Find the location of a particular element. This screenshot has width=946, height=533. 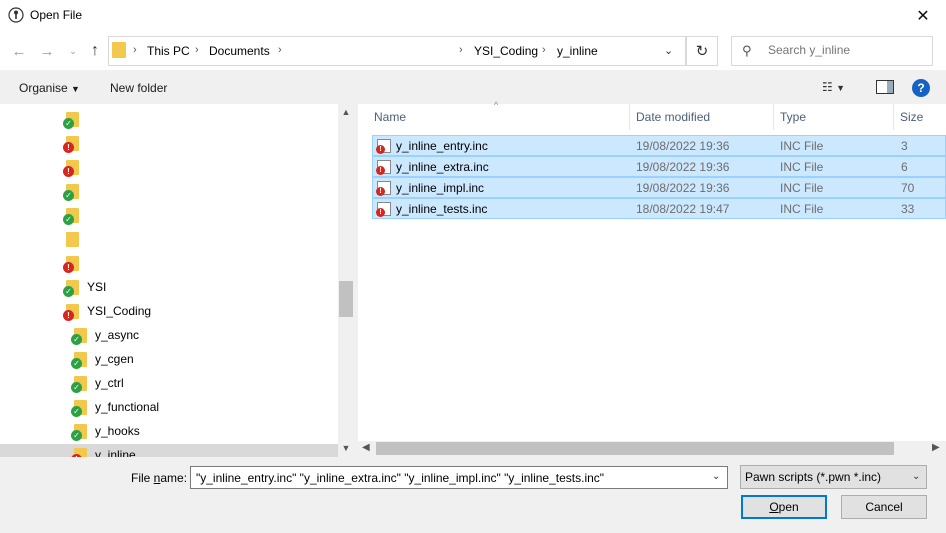

refresh-icon: ↻ is located at coordinates (702, 51).